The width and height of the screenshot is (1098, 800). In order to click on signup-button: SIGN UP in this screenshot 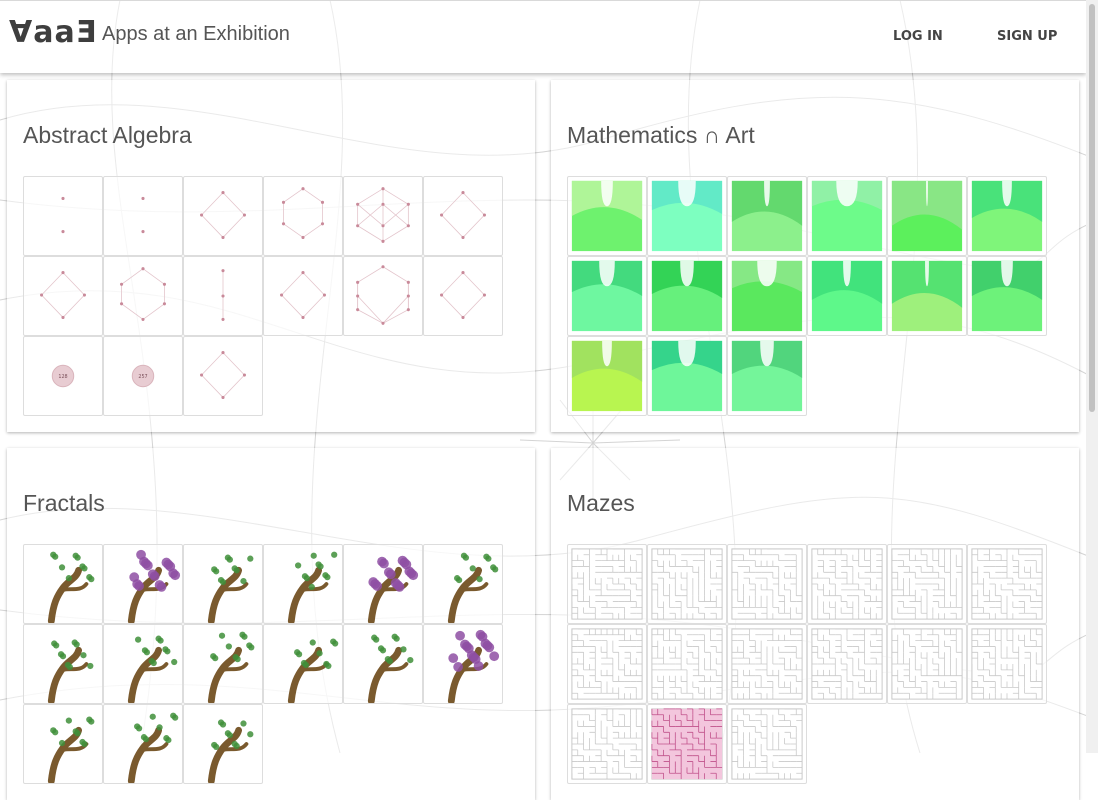, I will do `click(1027, 36)`.